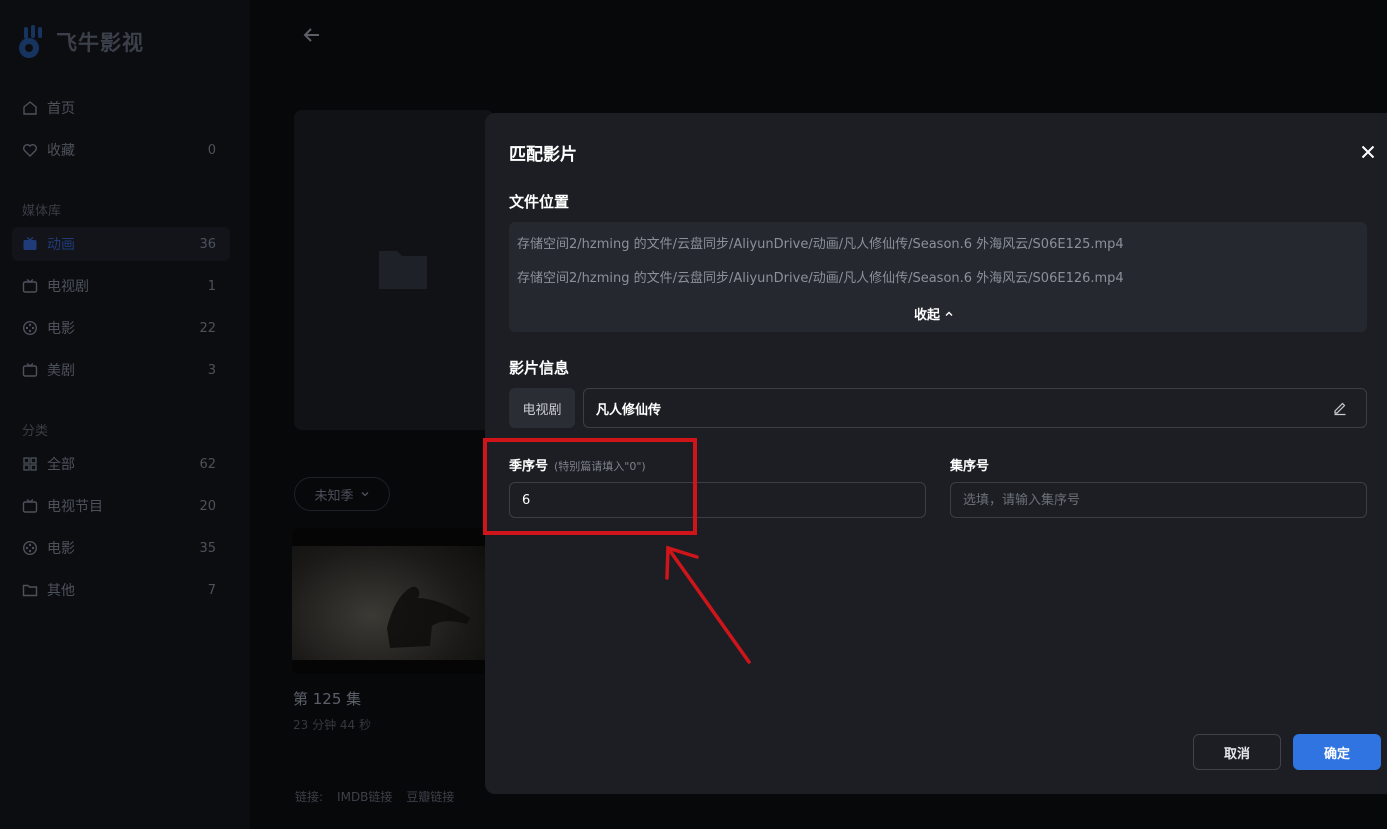 The height and width of the screenshot is (829, 1387). I want to click on sidebar-item-count: 62, so click(207, 464).